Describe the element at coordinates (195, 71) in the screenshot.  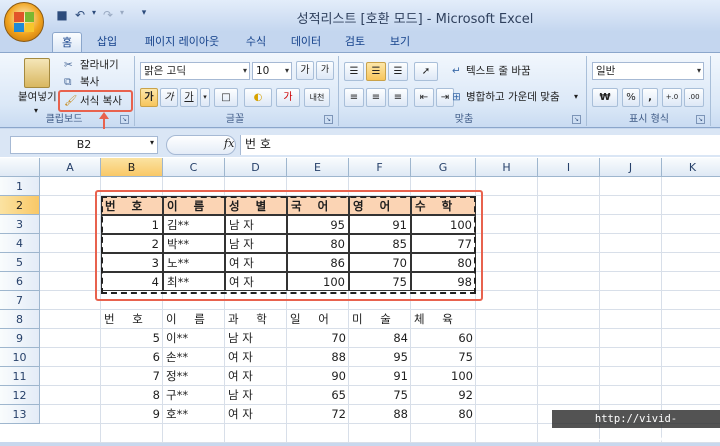
I see `font-name-combo: 맑은 고딕 ▾` at that location.